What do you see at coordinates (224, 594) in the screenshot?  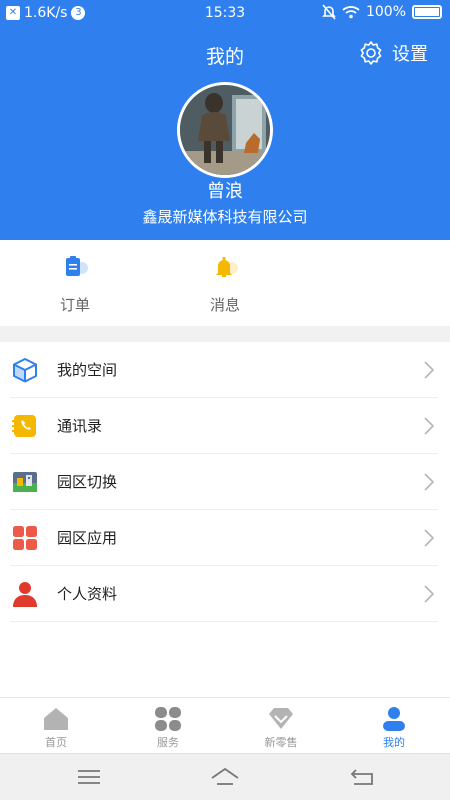 I see `menu-item-profile: 个人资料` at bounding box center [224, 594].